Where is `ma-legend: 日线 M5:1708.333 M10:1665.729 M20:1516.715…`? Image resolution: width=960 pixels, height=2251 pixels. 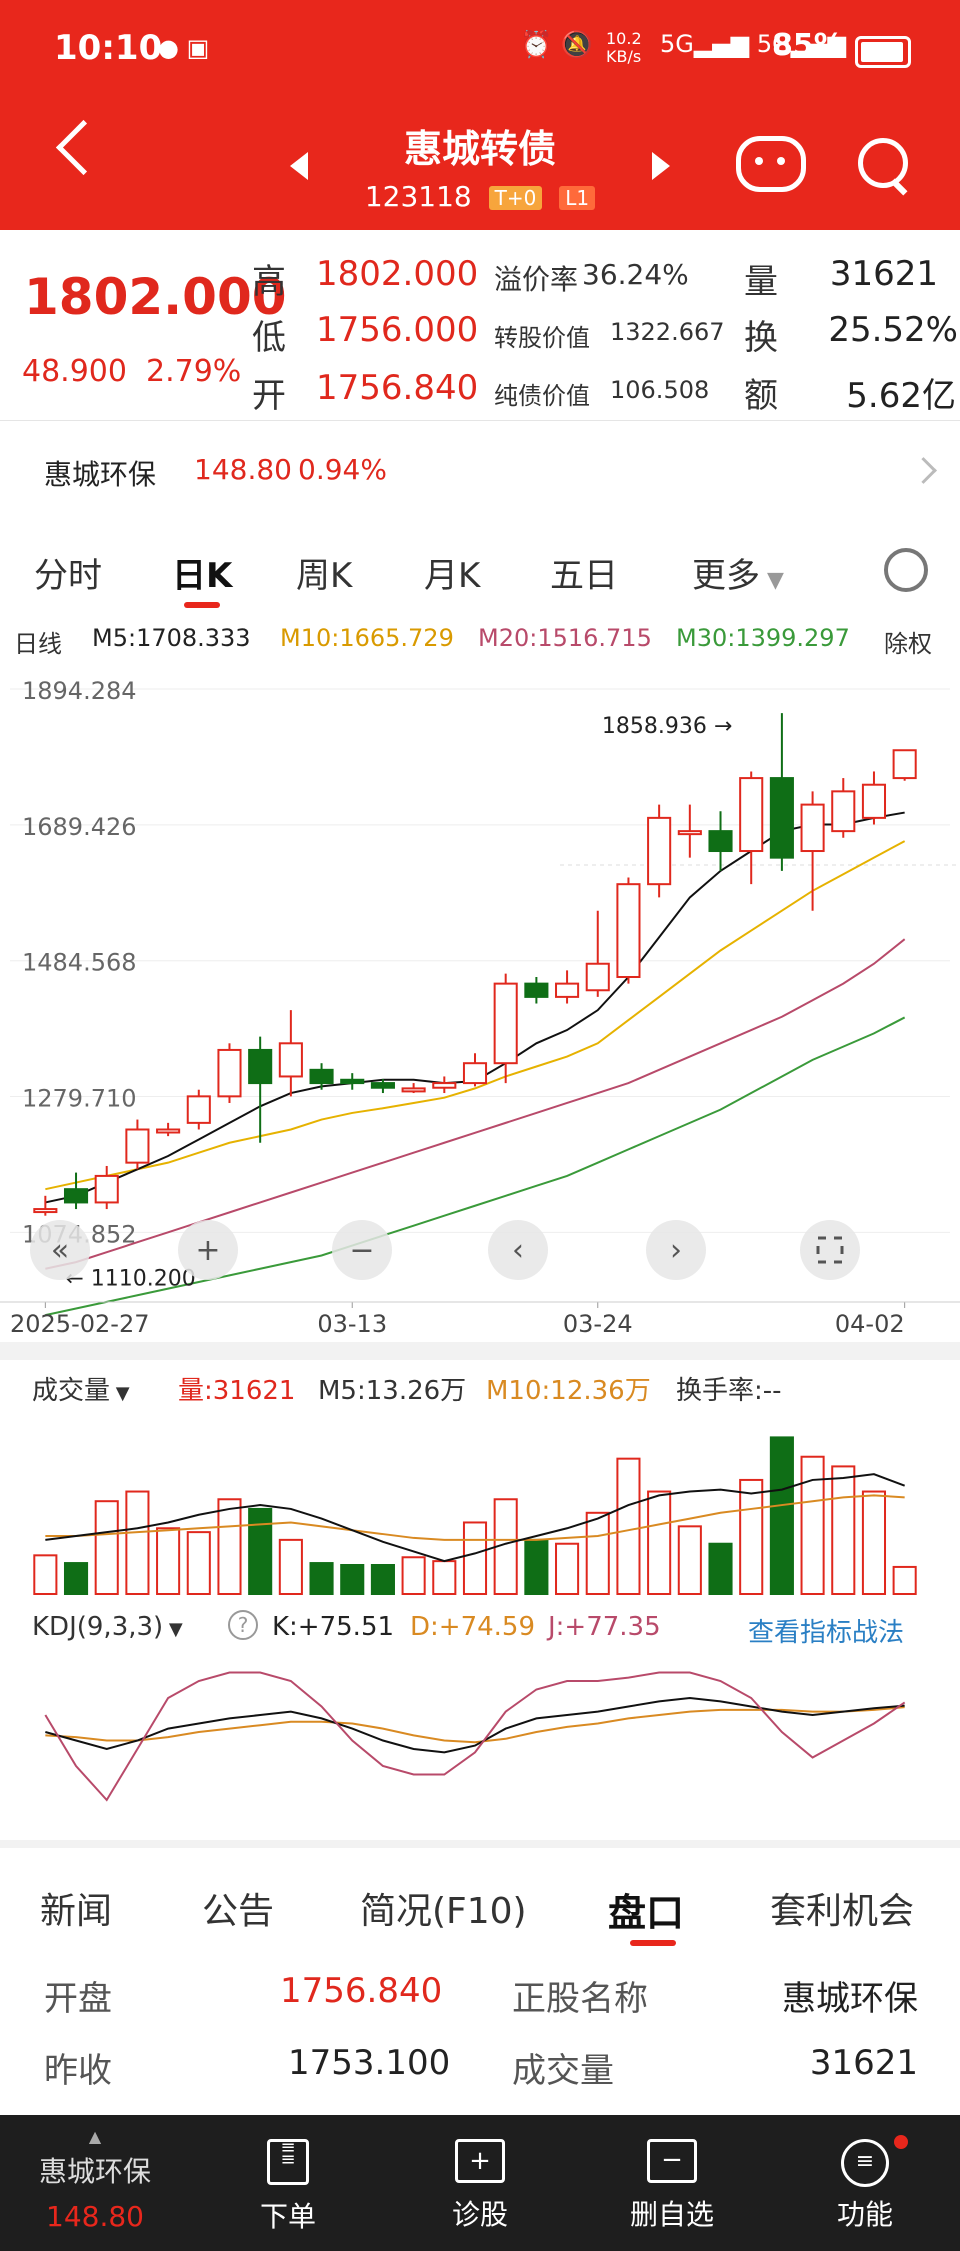 ma-legend: 日线 M5:1708.333 M10:1665.729 M20:1516.715… is located at coordinates (480, 641).